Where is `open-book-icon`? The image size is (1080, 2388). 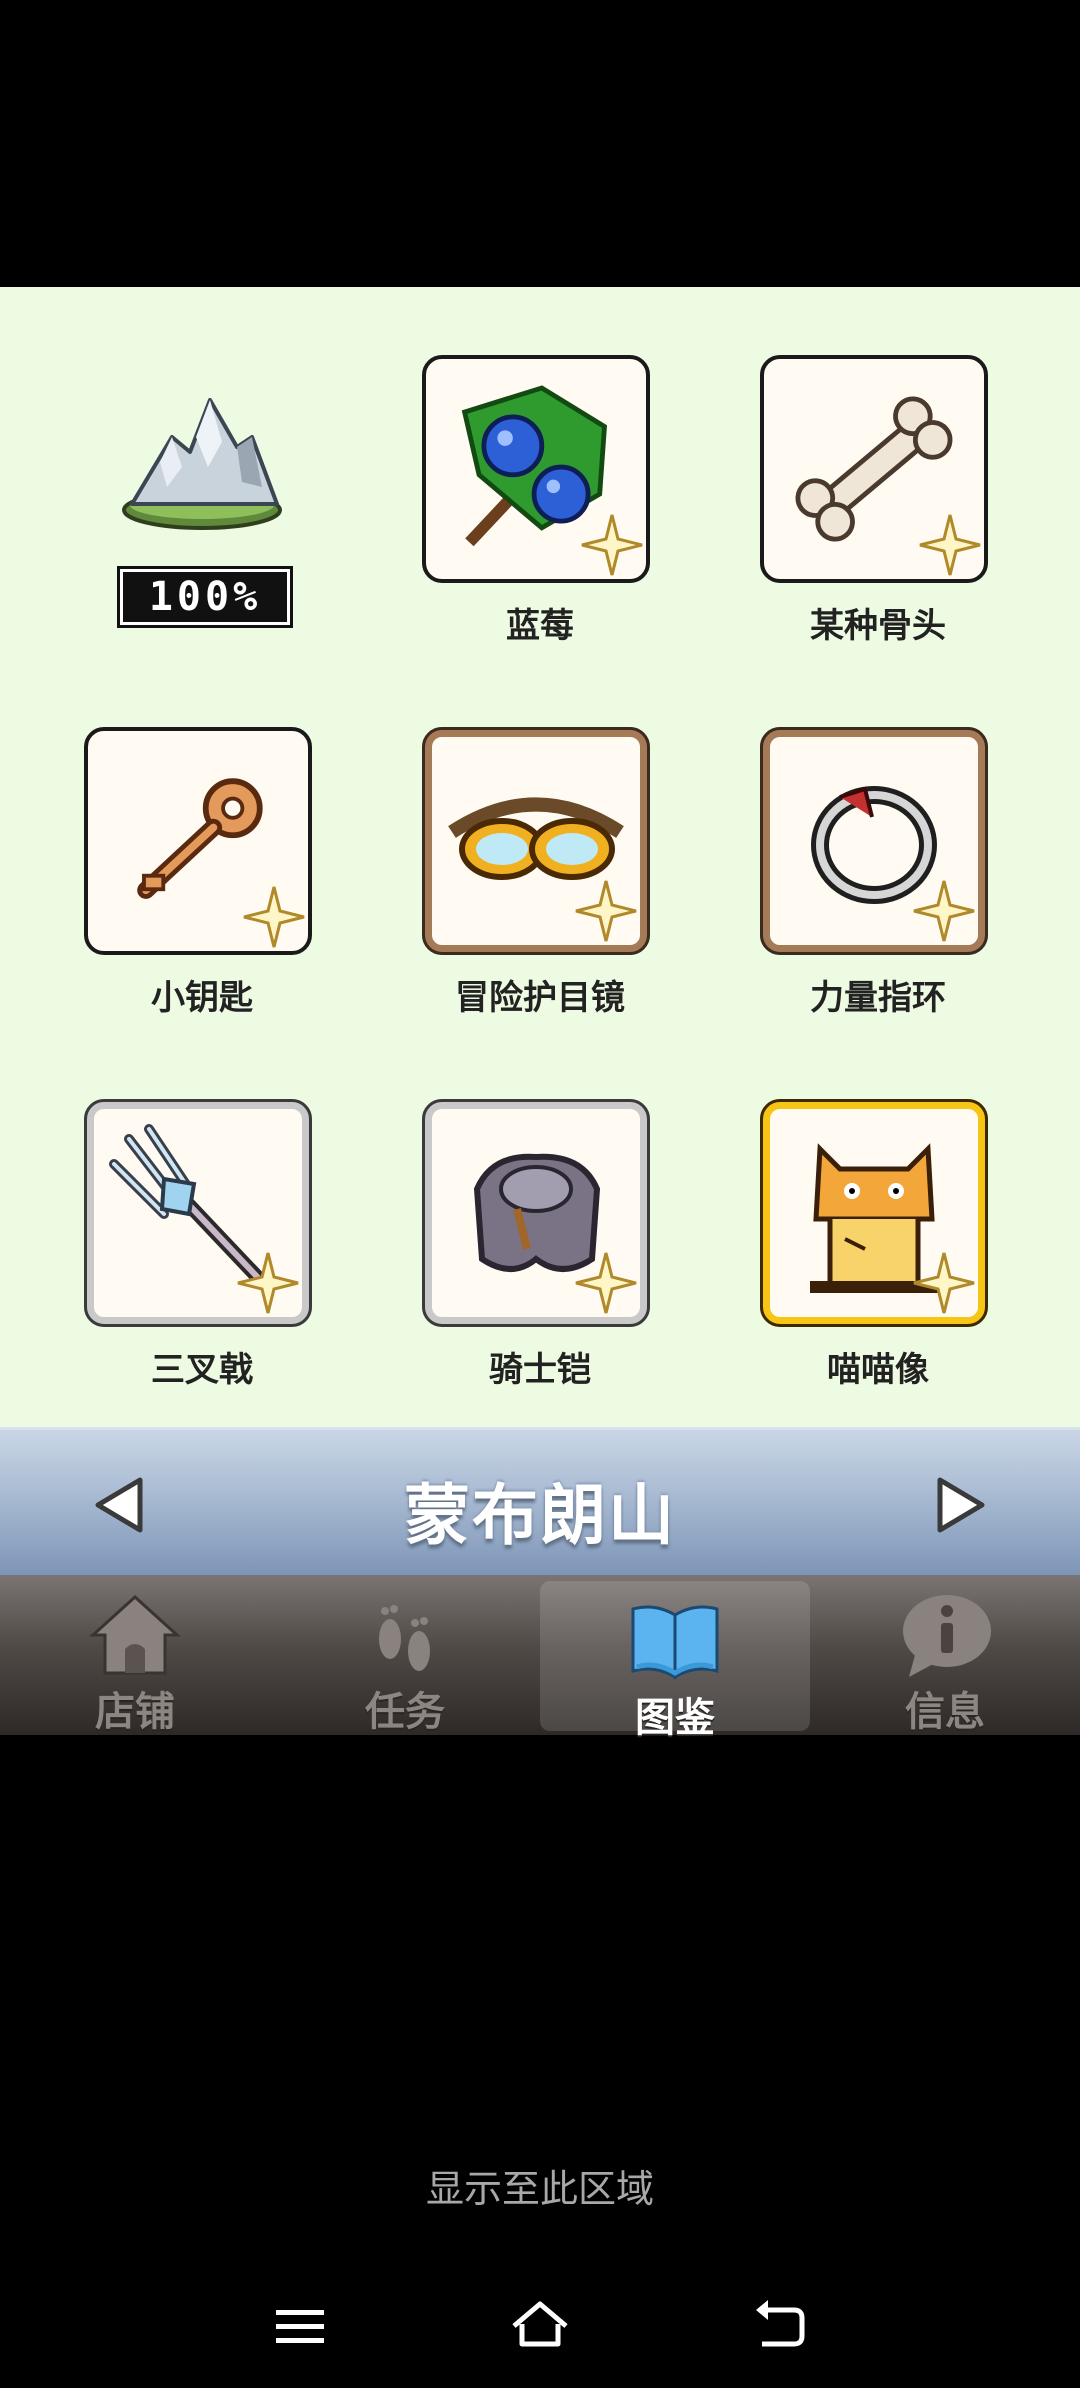 open-book-icon is located at coordinates (675, 1642).